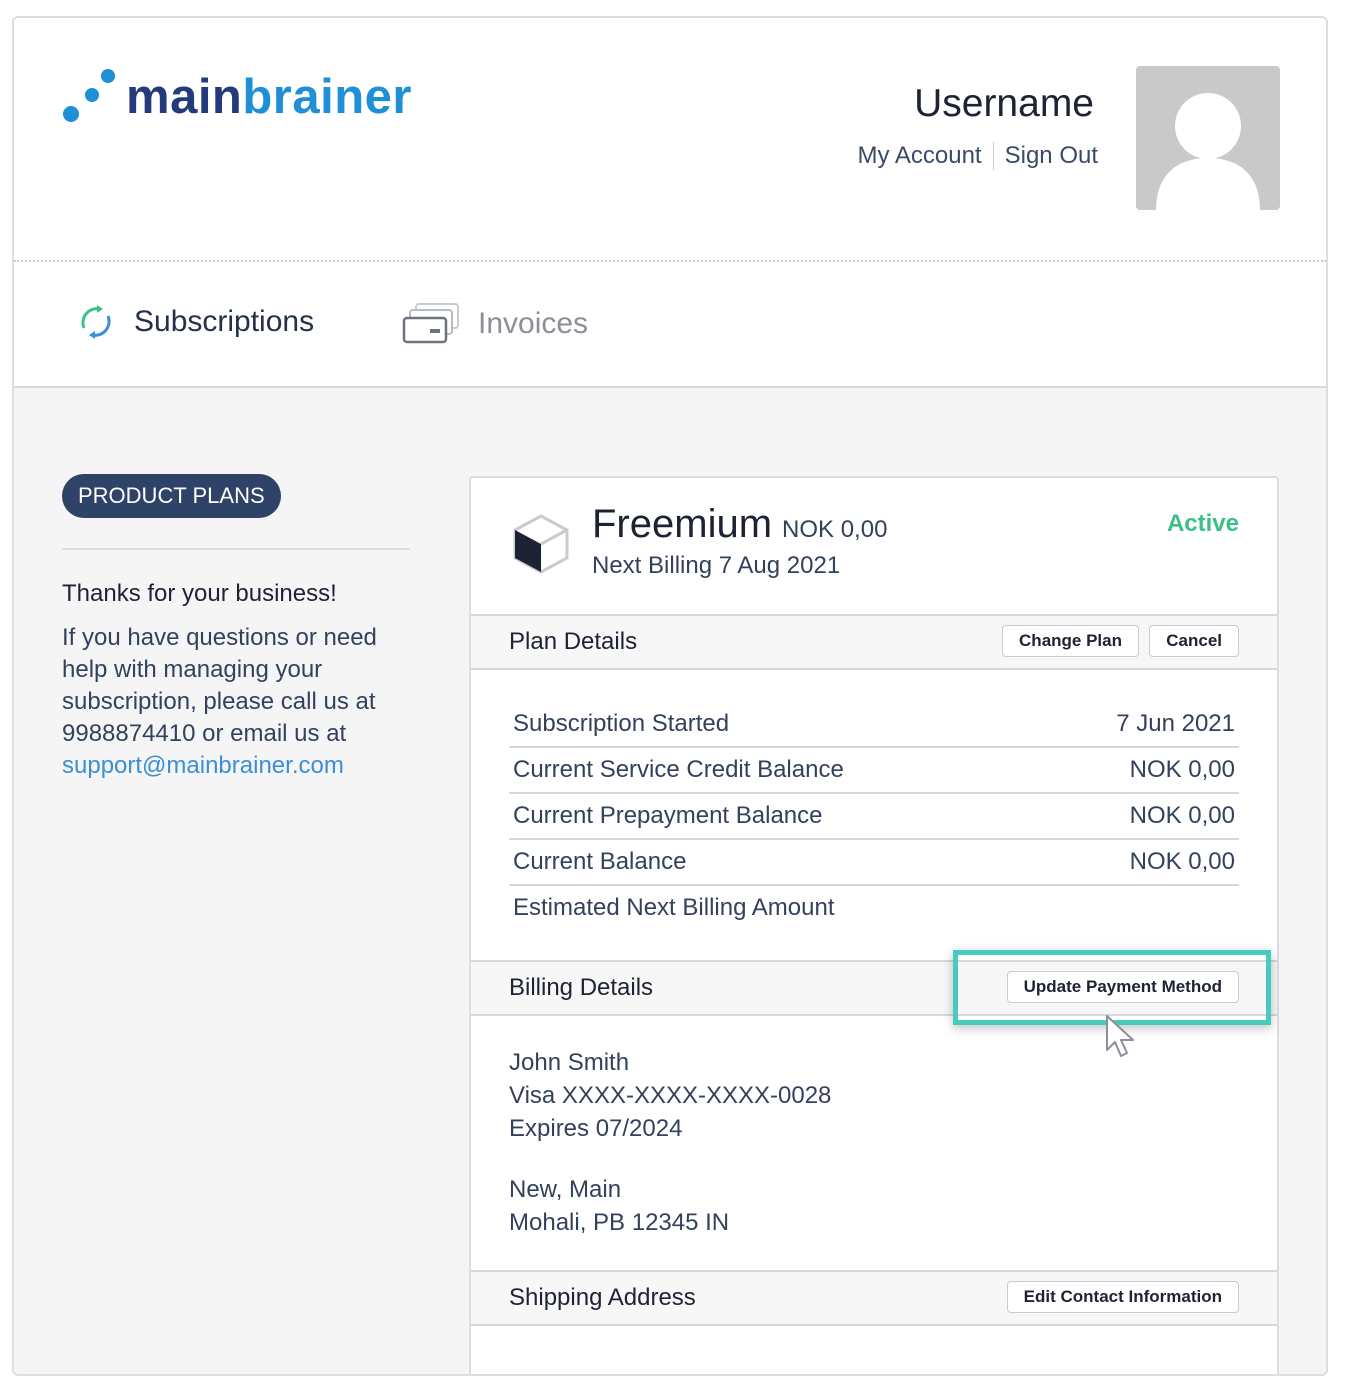 This screenshot has width=1346, height=1376. I want to click on billing-details-bar: Billing Details Update Payment Method, so click(874, 988).